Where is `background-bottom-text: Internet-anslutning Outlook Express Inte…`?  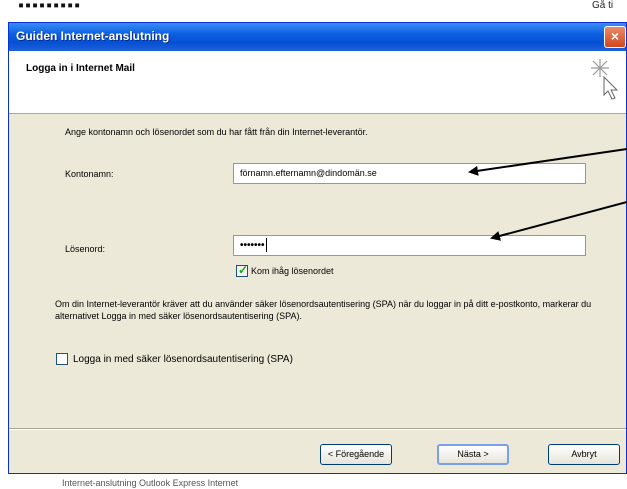
background-bottom-text: Internet-anslutning Outlook Express Inte… is located at coordinates (150, 483).